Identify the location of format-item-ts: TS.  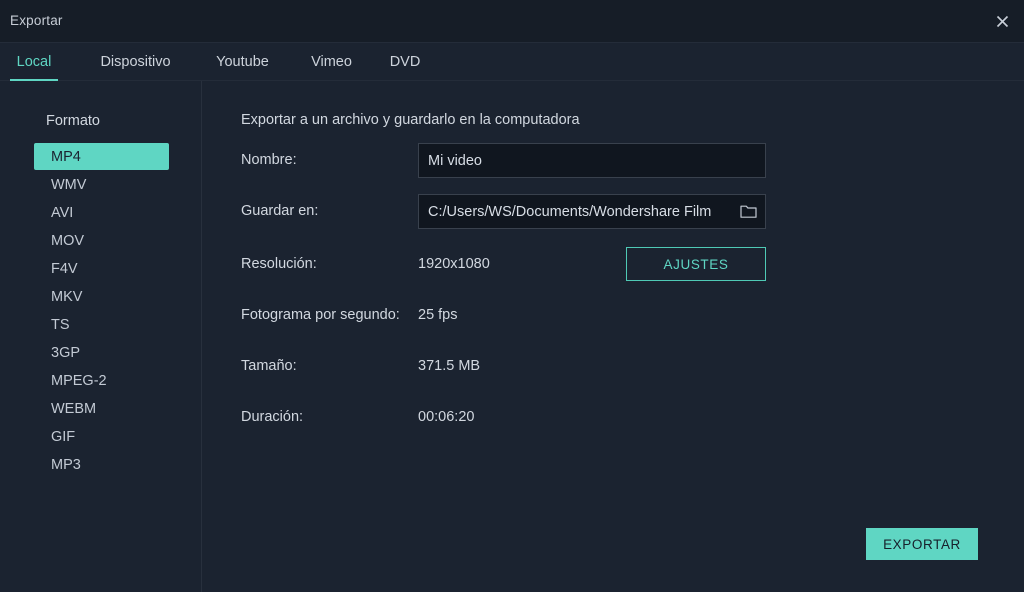
(101, 324).